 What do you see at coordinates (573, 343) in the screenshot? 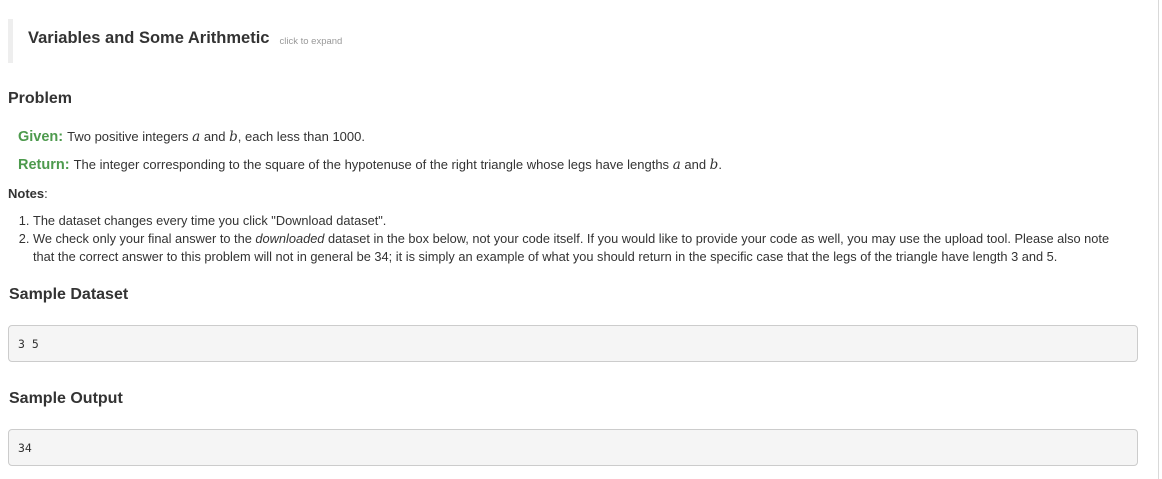
I see `sample-dataset-box: 3 5` at bounding box center [573, 343].